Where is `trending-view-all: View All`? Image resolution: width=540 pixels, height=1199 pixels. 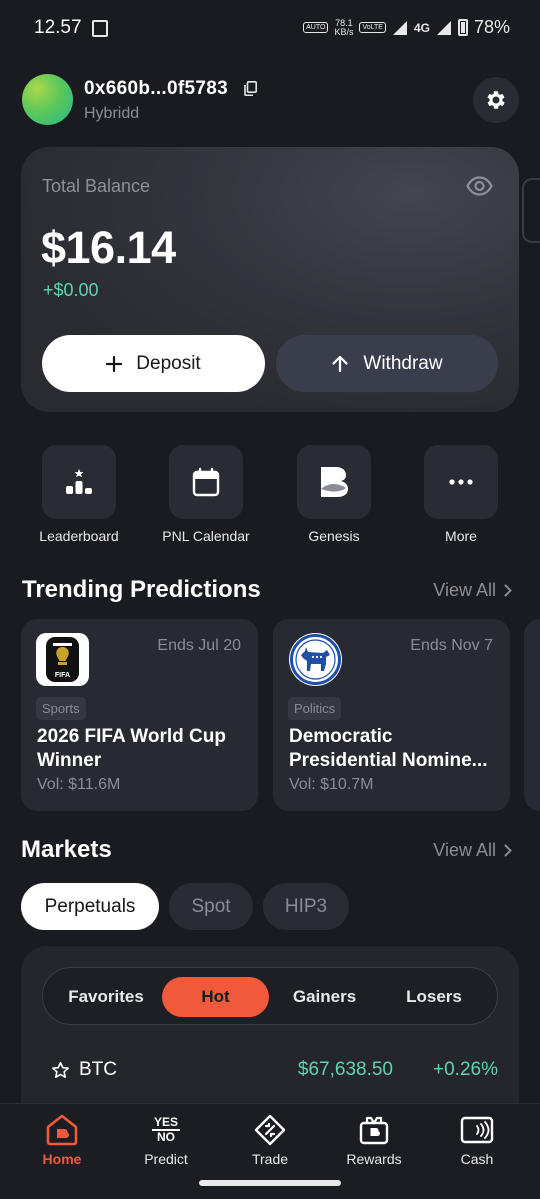
trending-view-all: View All is located at coordinates (472, 590).